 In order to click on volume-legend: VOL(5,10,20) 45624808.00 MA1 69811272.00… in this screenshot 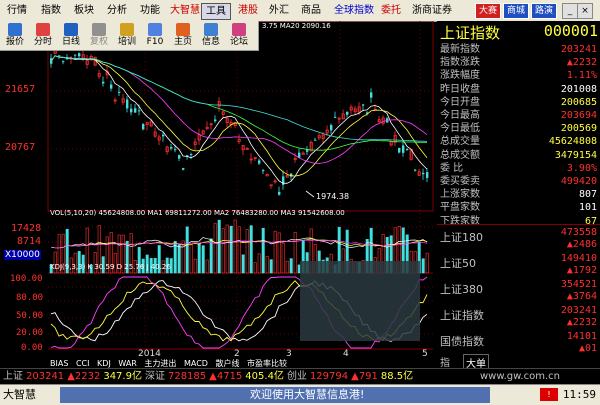, I will do `click(197, 213)`.